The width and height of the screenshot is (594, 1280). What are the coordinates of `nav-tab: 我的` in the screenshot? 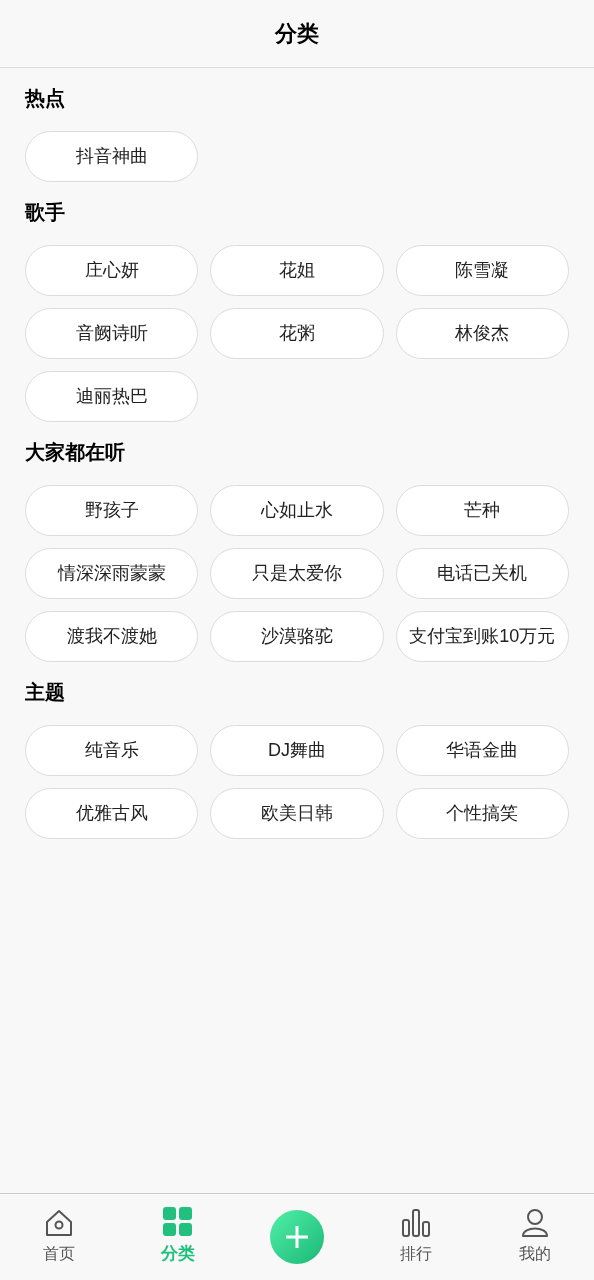 It's located at (534, 1237).